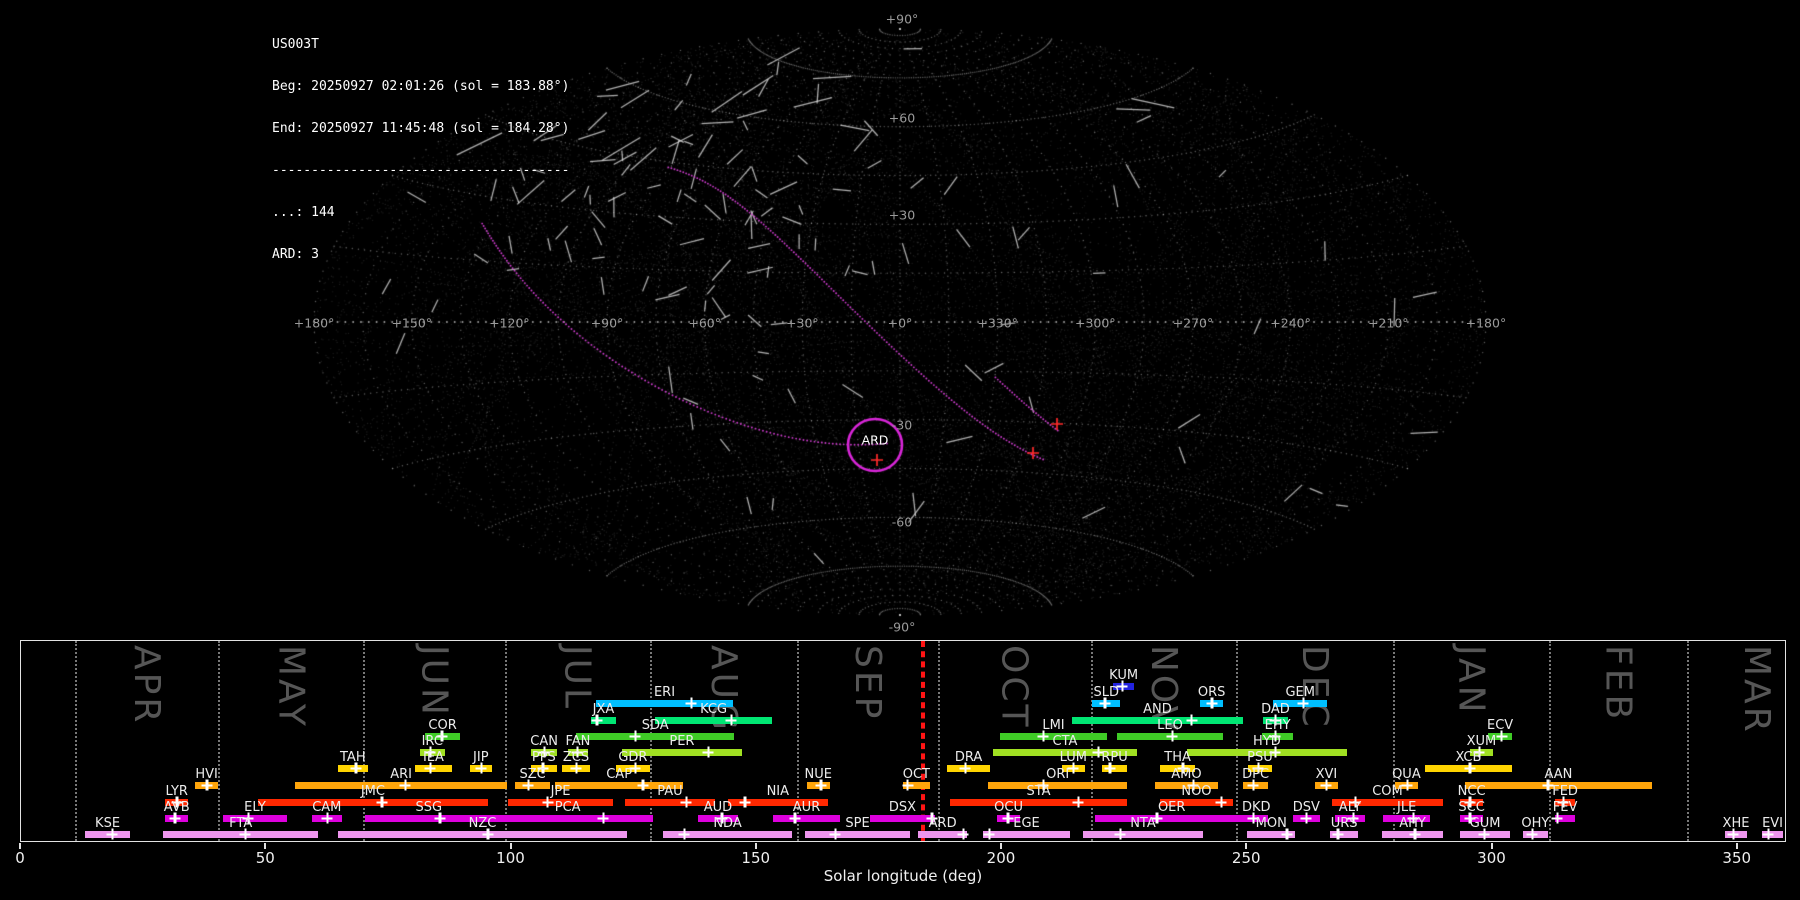 The width and height of the screenshot is (1800, 900). Describe the element at coordinates (1481, 741) in the screenshot. I see `shower-label: XUM` at that location.